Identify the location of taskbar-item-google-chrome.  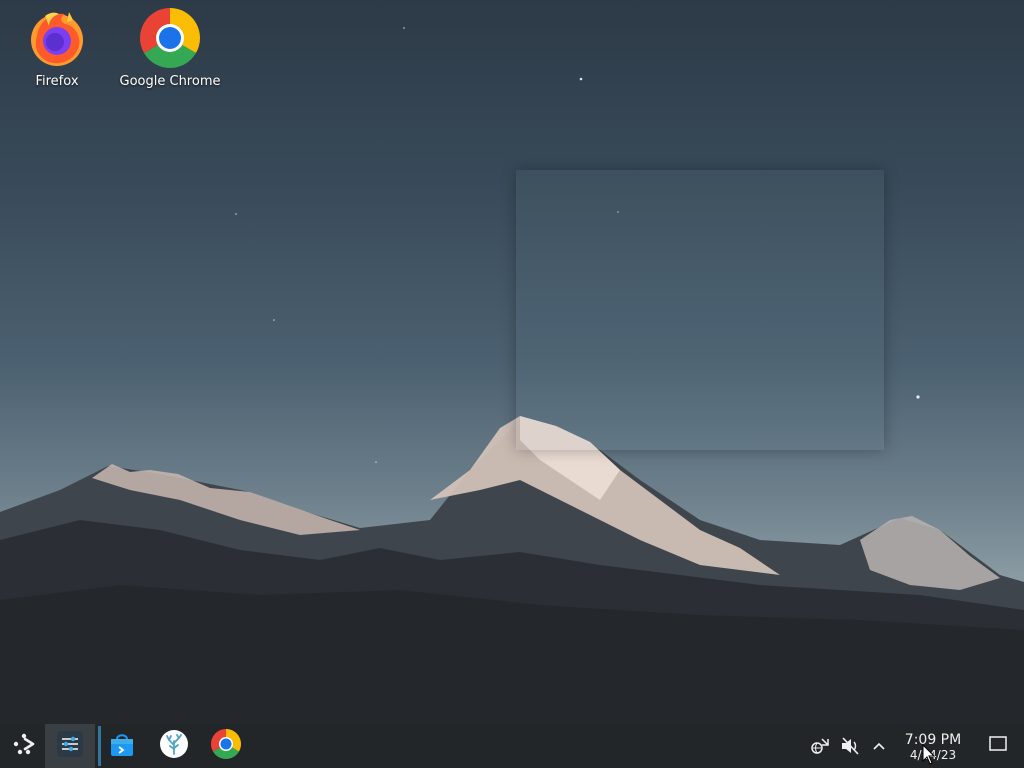
(226, 746).